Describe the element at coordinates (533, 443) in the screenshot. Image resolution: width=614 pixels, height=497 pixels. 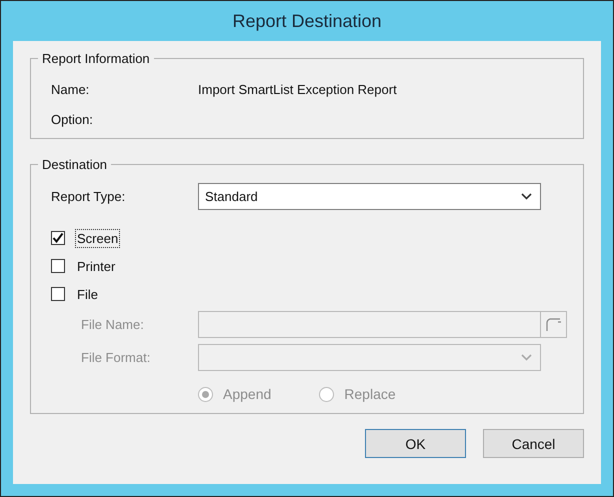
I see `cancel-button: Cancel` at that location.